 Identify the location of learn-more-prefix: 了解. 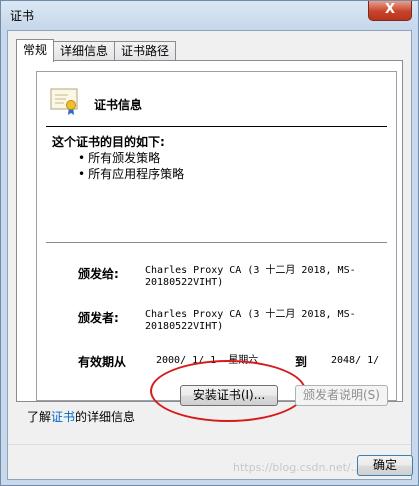
(39, 417).